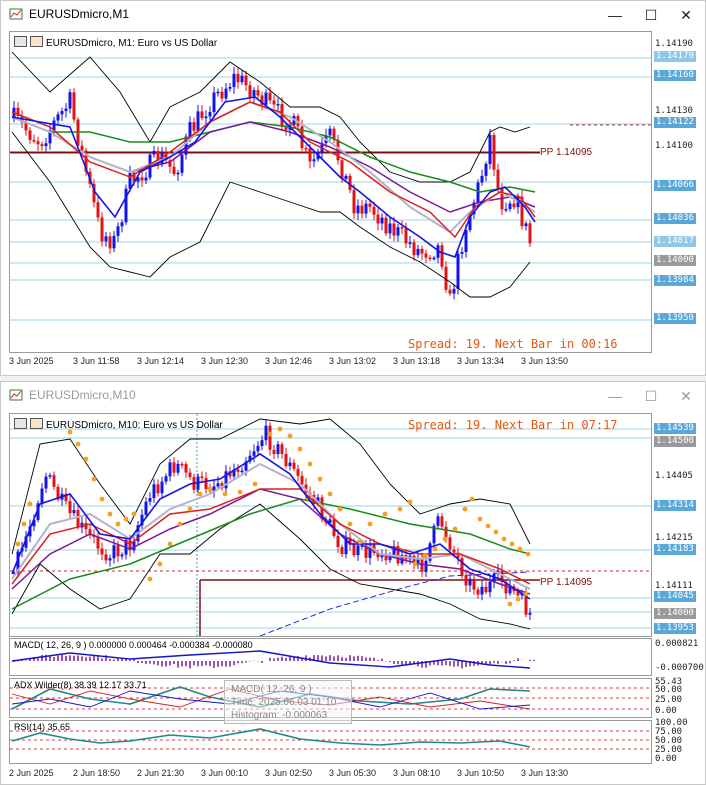  Describe the element at coordinates (20, 423) in the screenshot. I see `chart-list-icon` at that location.